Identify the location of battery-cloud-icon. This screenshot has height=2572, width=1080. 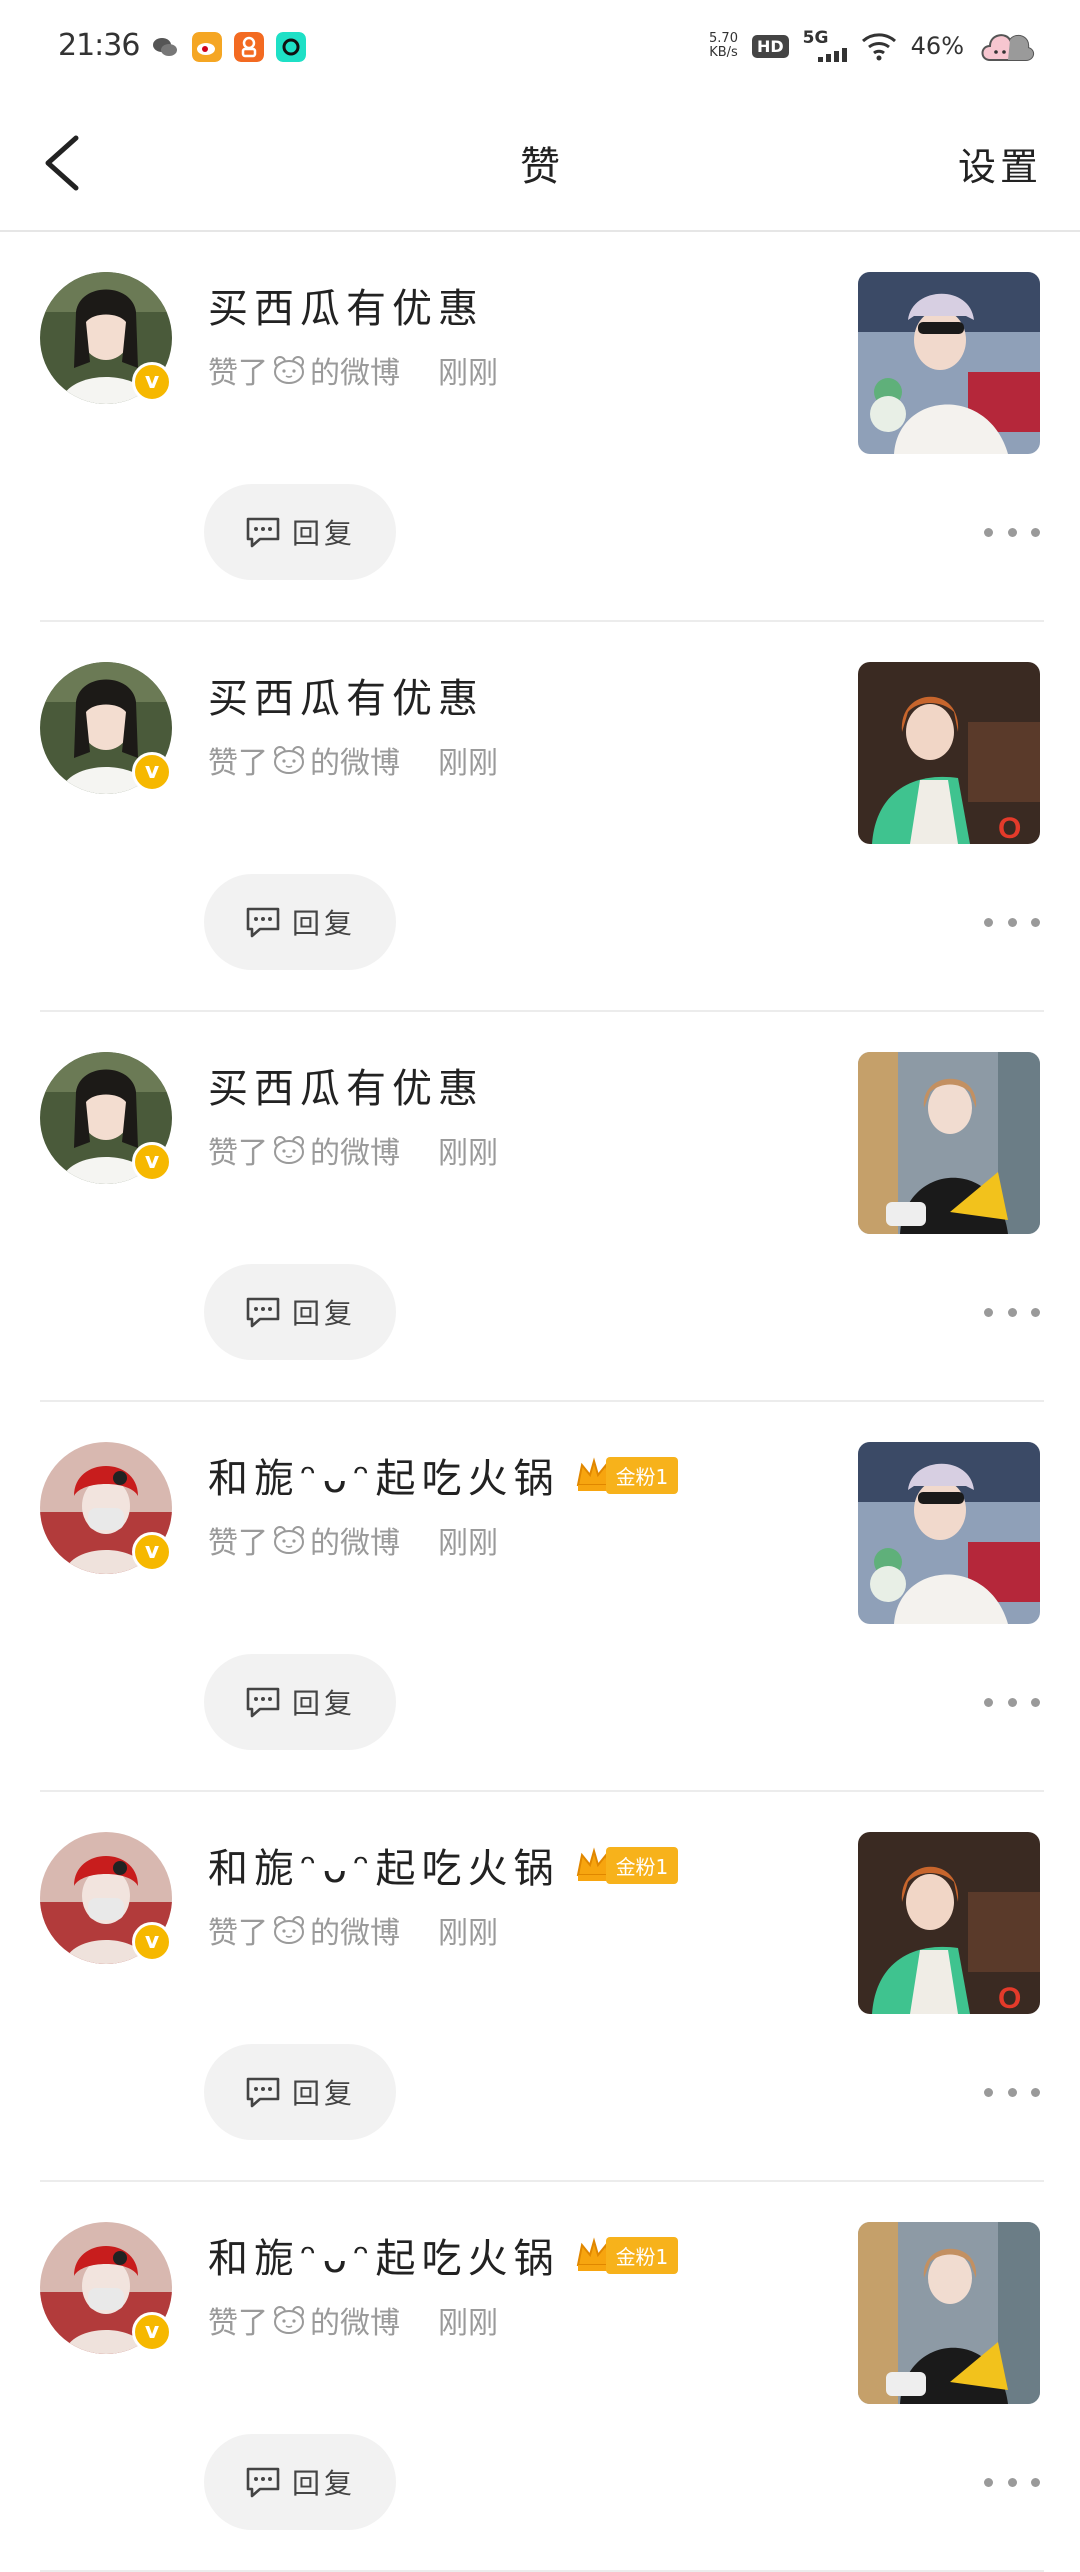
(1007, 47).